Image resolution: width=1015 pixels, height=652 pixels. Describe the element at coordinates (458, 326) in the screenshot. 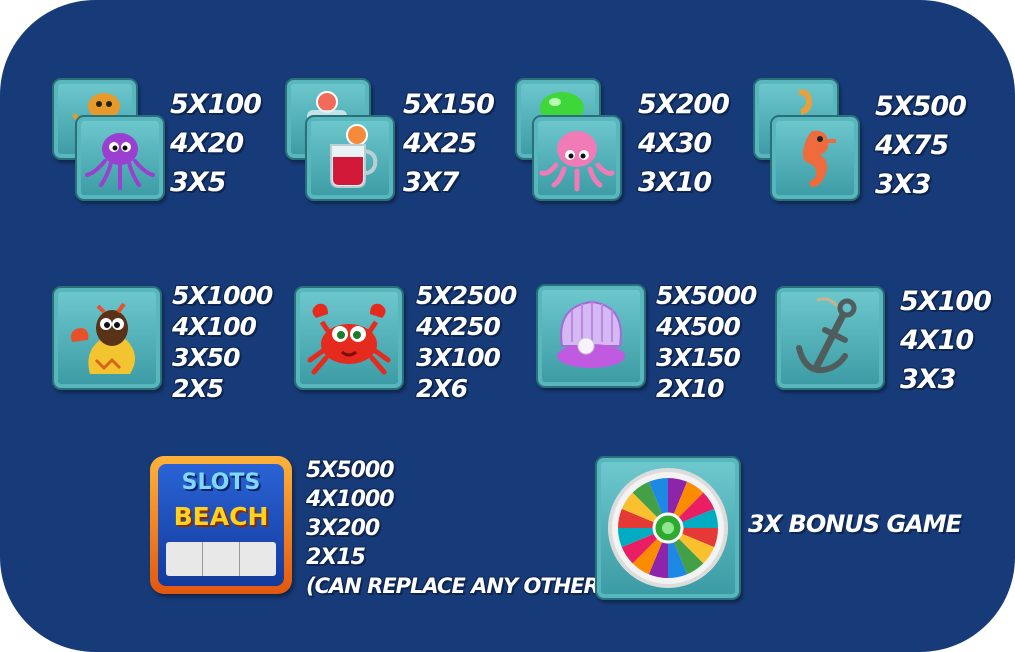

I see `pay-line: 4X250` at that location.